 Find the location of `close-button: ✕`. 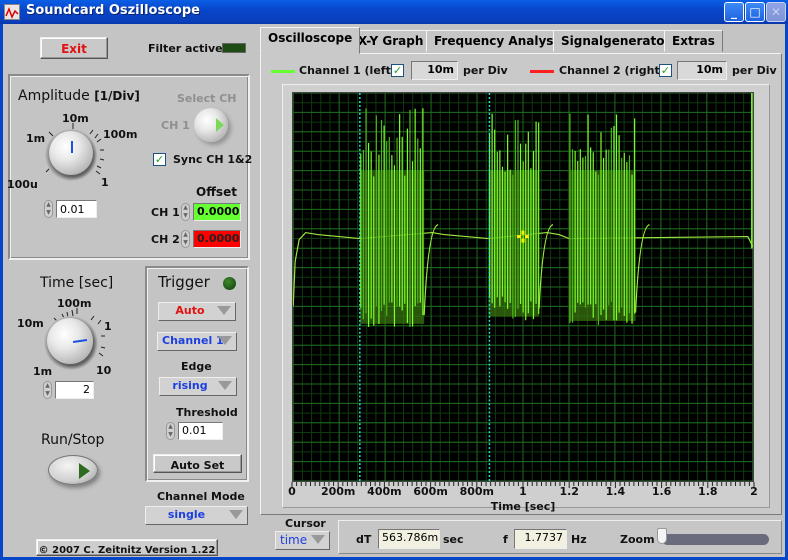

close-button: ✕ is located at coordinates (776, 12).